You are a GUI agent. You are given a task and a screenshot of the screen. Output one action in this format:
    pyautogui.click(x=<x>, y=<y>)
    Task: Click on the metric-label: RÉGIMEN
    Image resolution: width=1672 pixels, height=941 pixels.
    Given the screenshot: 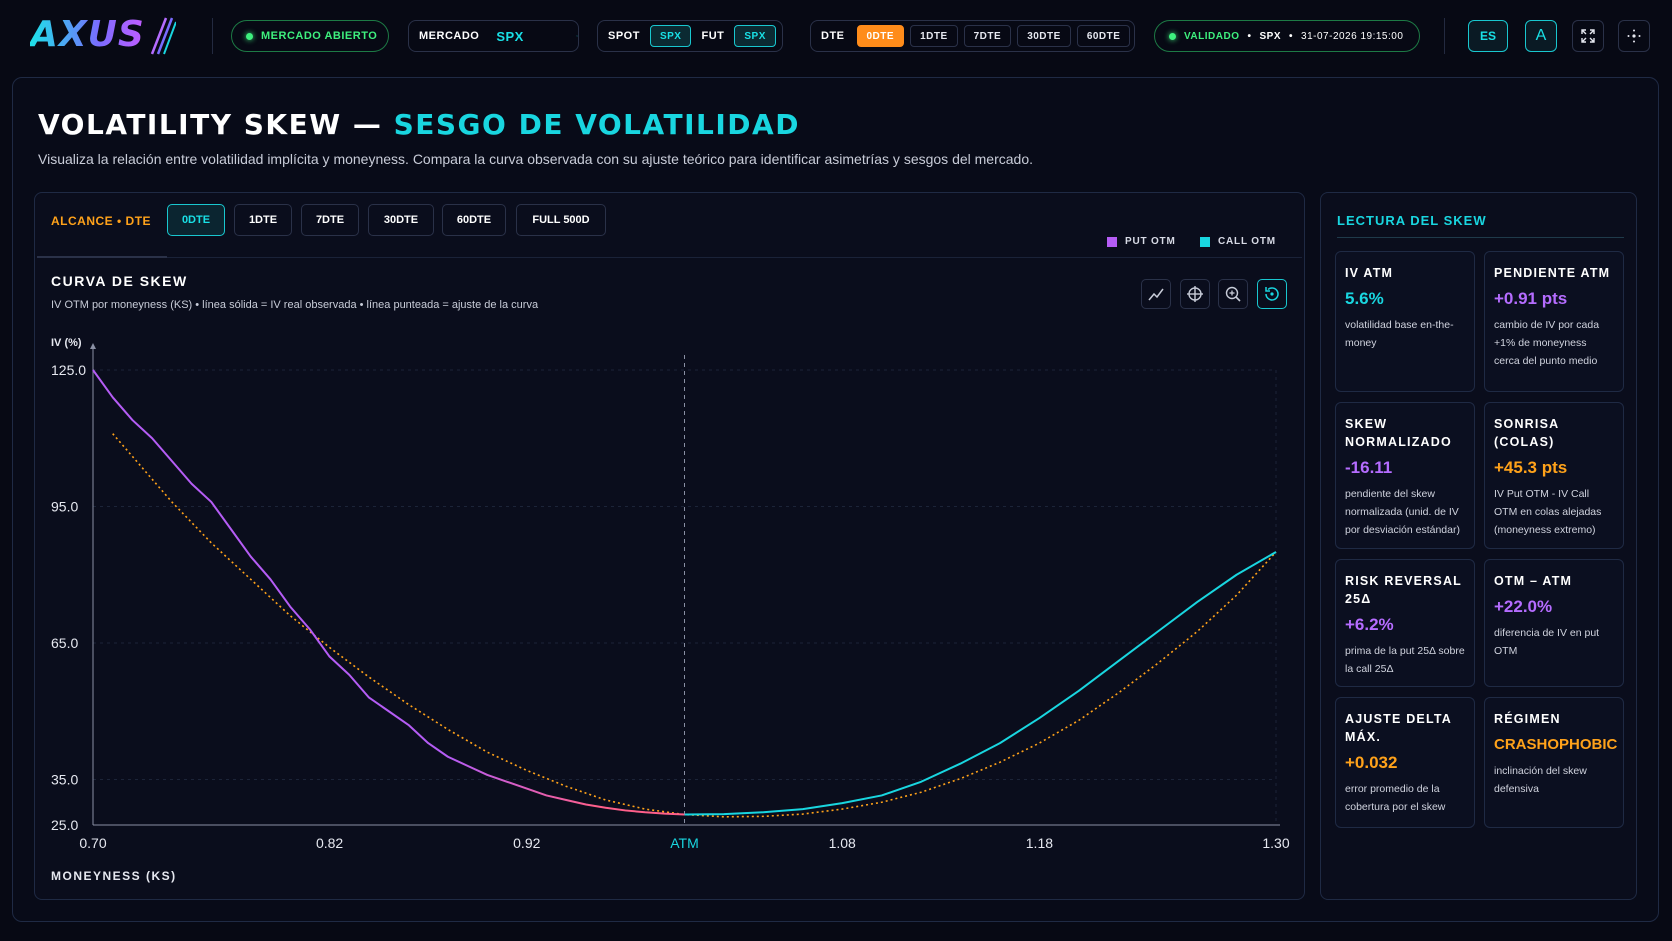 What is the action you would take?
    pyautogui.click(x=1527, y=719)
    